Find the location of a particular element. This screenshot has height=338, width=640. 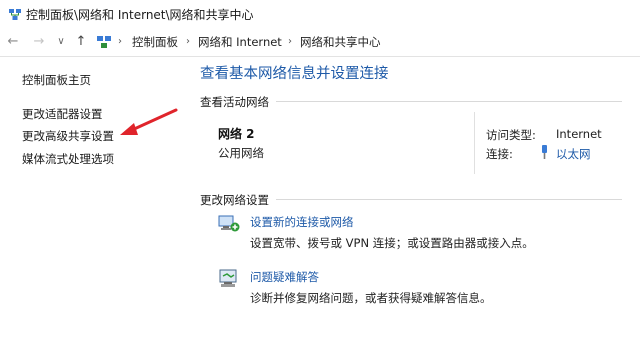

troubleshoot-problems-link: 问题疑难解答 is located at coordinates (284, 277).